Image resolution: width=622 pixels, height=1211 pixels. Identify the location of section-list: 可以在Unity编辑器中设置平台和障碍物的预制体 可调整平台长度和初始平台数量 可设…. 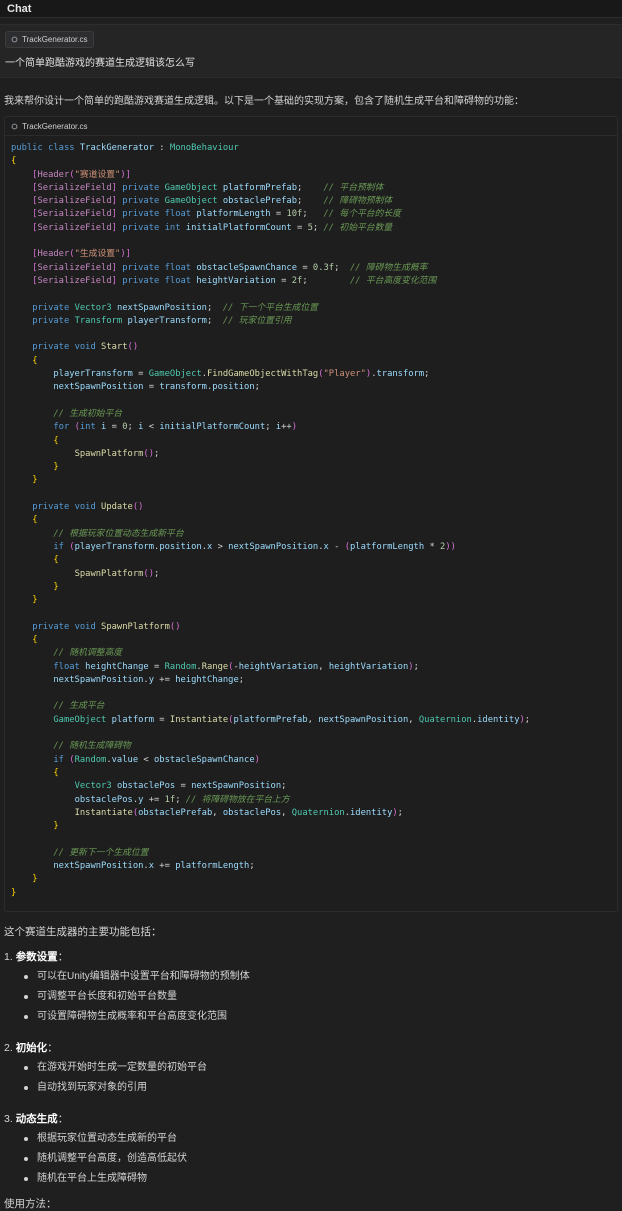
(311, 1000).